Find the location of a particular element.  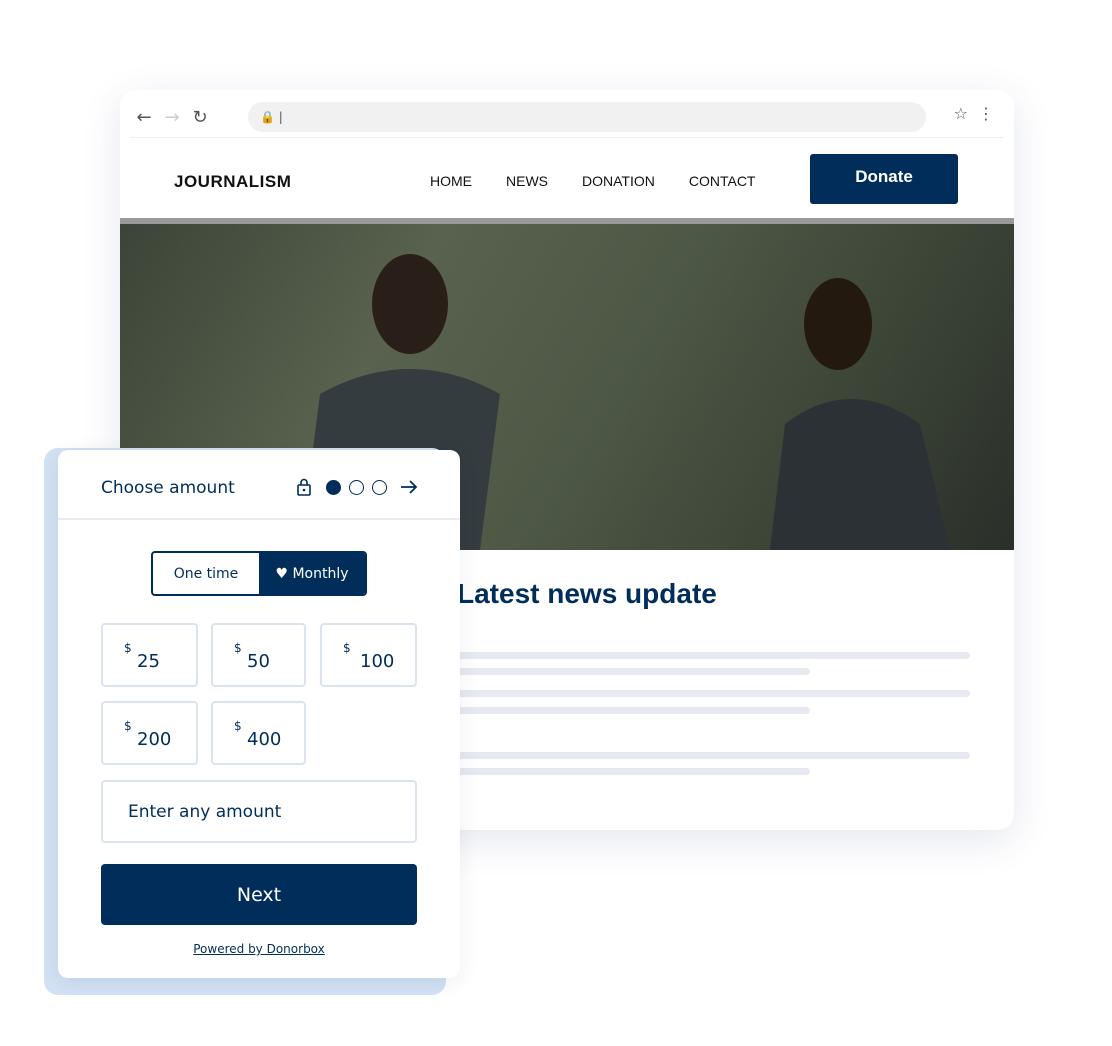

heart-icon: ♥ is located at coordinates (284, 573).